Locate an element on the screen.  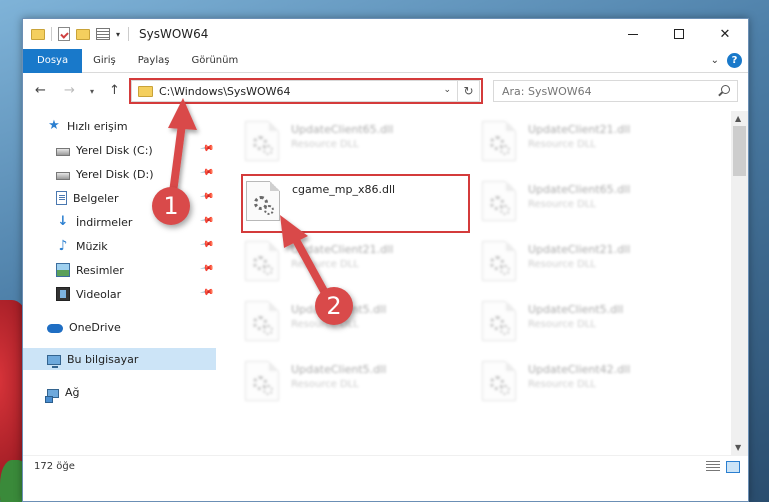
tab-view: Görünüm is located at coordinates (214, 61).